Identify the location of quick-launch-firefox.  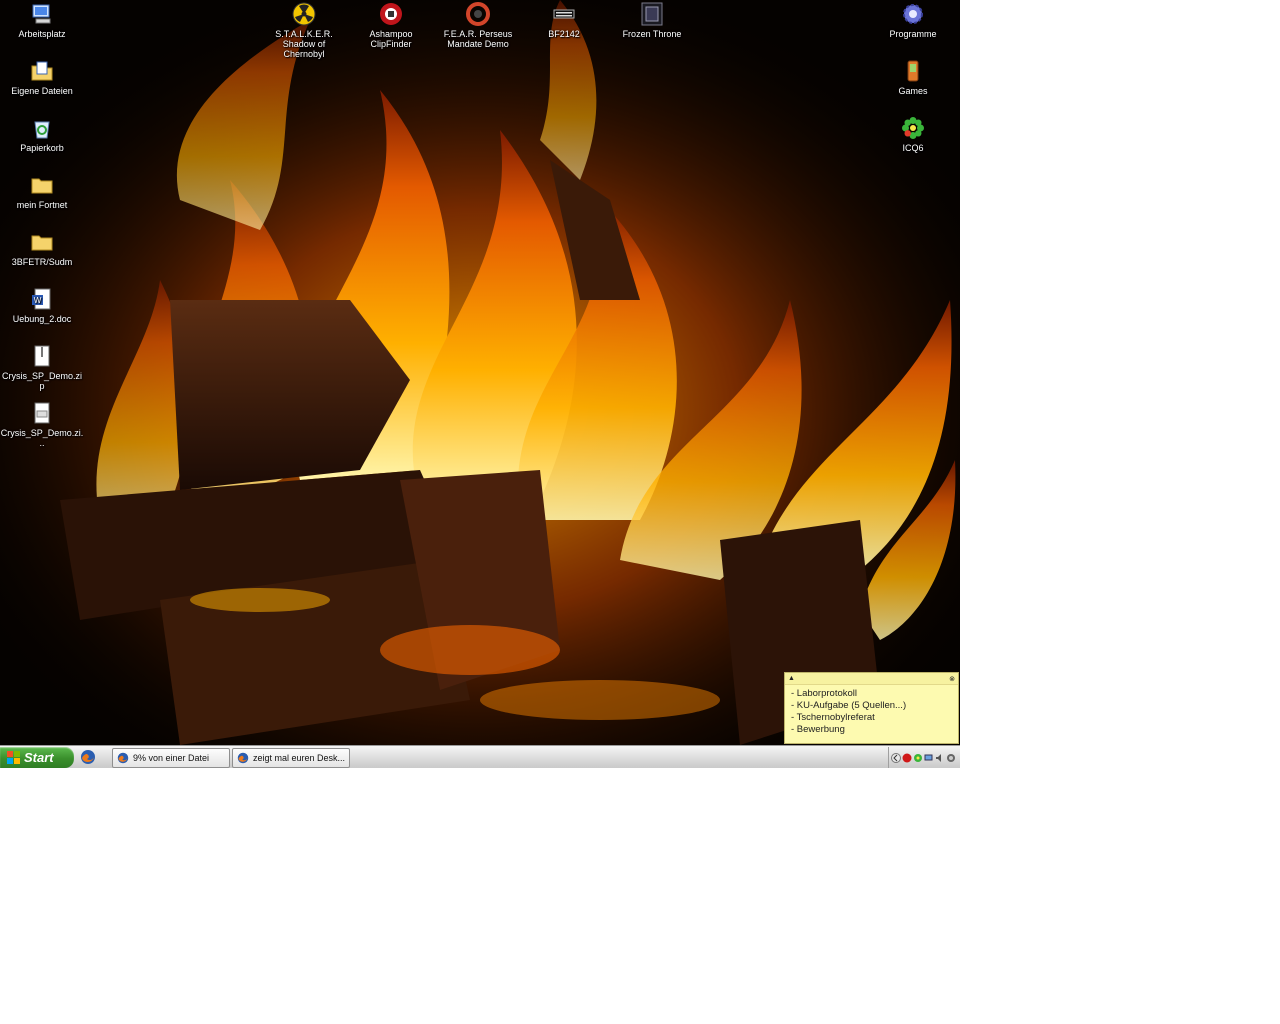
(91, 757).